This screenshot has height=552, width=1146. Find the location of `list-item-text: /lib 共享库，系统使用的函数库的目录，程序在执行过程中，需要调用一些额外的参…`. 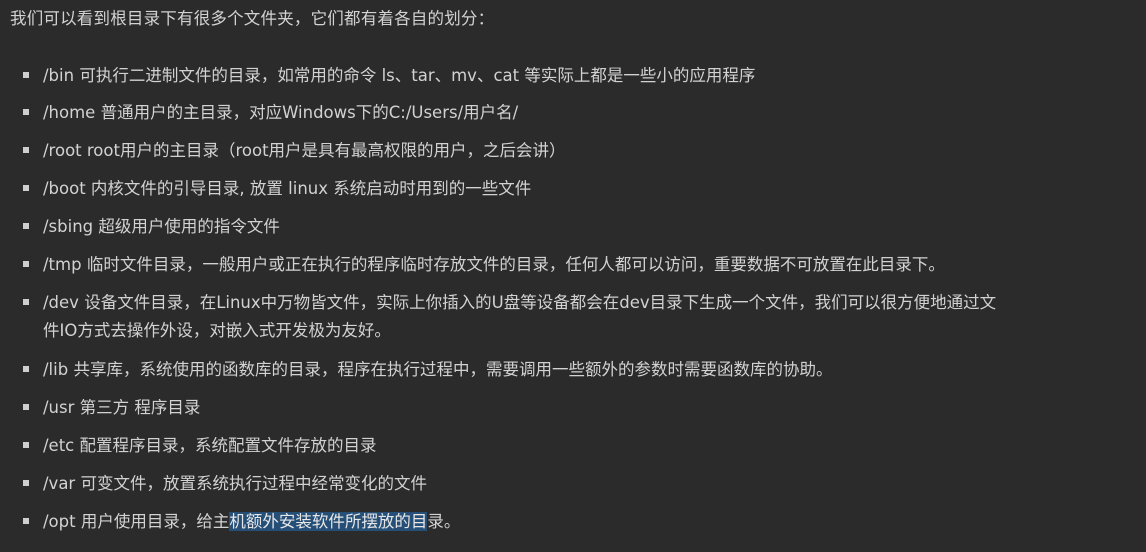

list-item-text: /lib 共享库，系统使用的函数库的目录，程序在执行过程中，需要调用一些额外的参… is located at coordinates (438, 369).